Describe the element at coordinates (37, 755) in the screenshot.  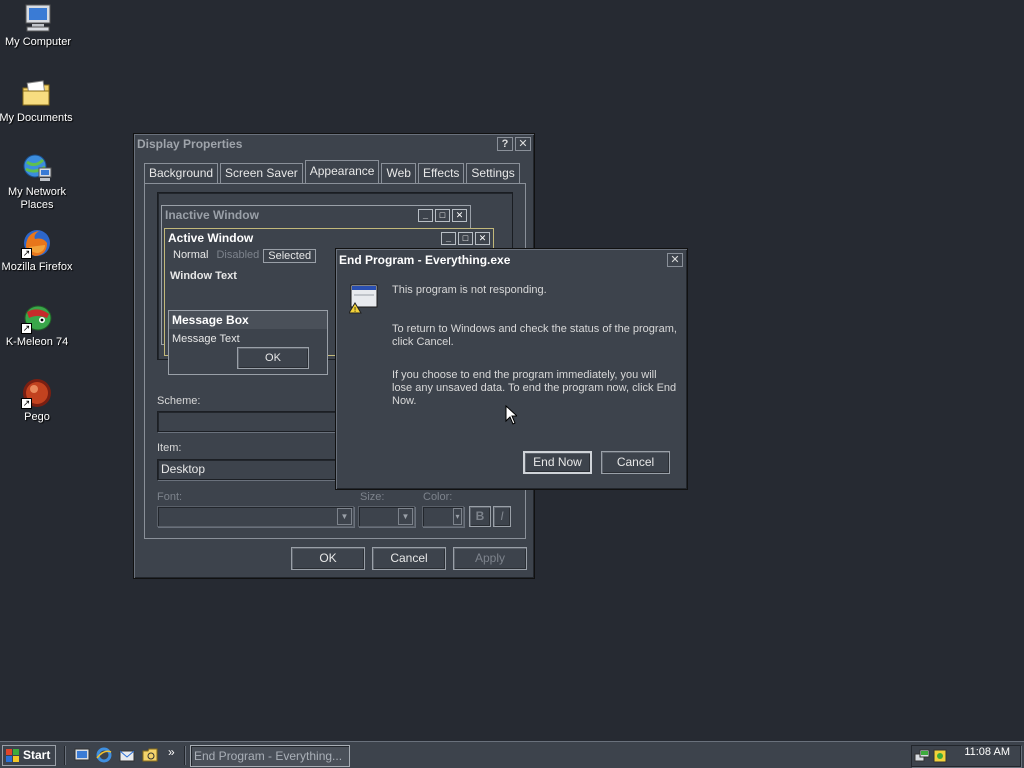
I see `start-label: Start` at that location.